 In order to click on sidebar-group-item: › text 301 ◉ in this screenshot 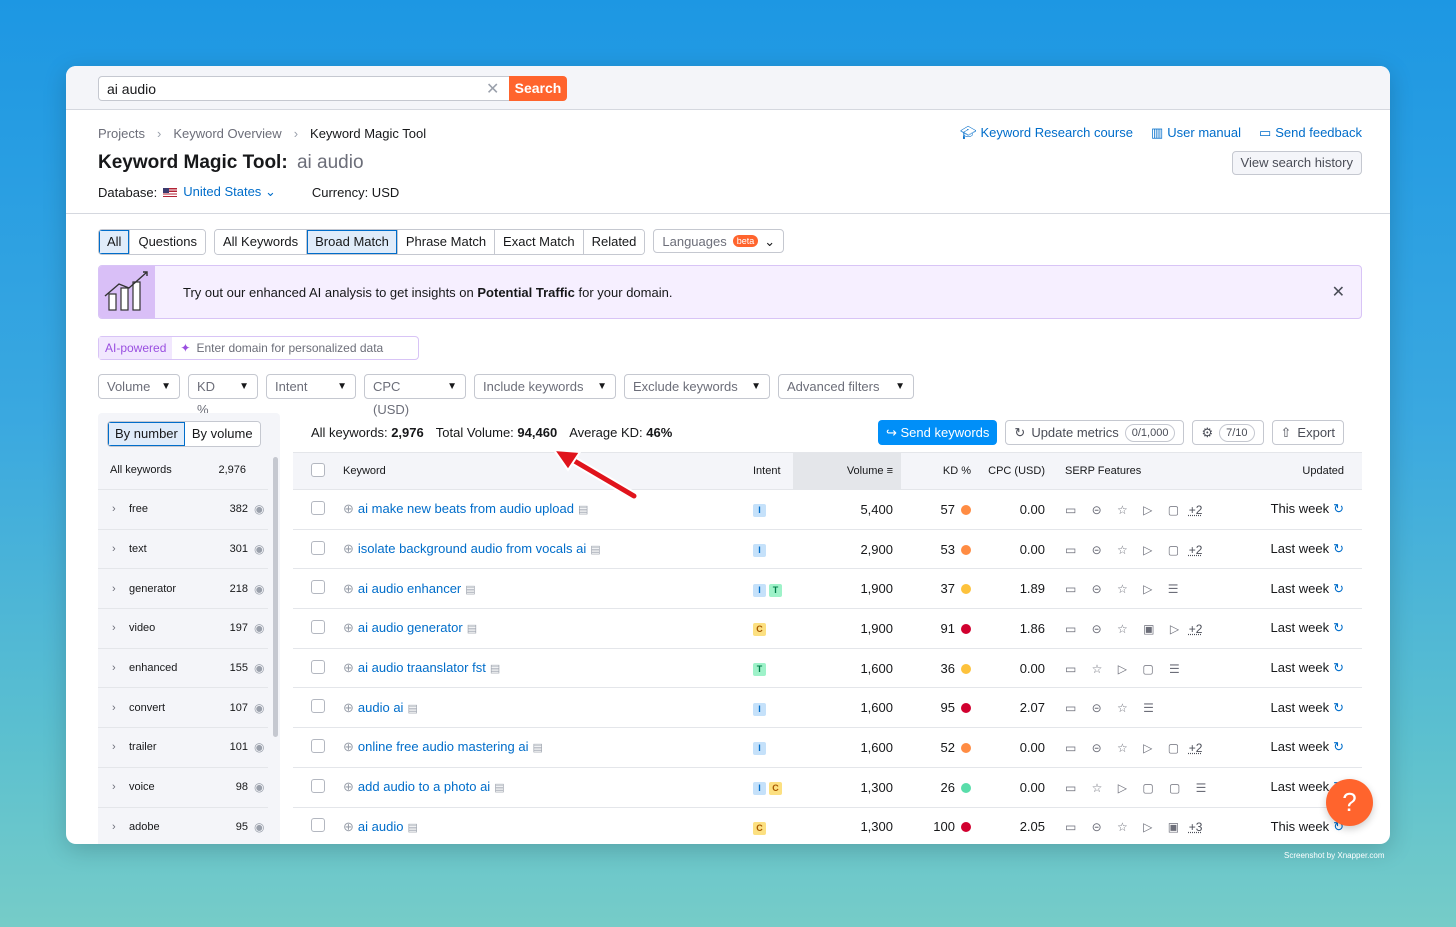, I will do `click(183, 548)`.